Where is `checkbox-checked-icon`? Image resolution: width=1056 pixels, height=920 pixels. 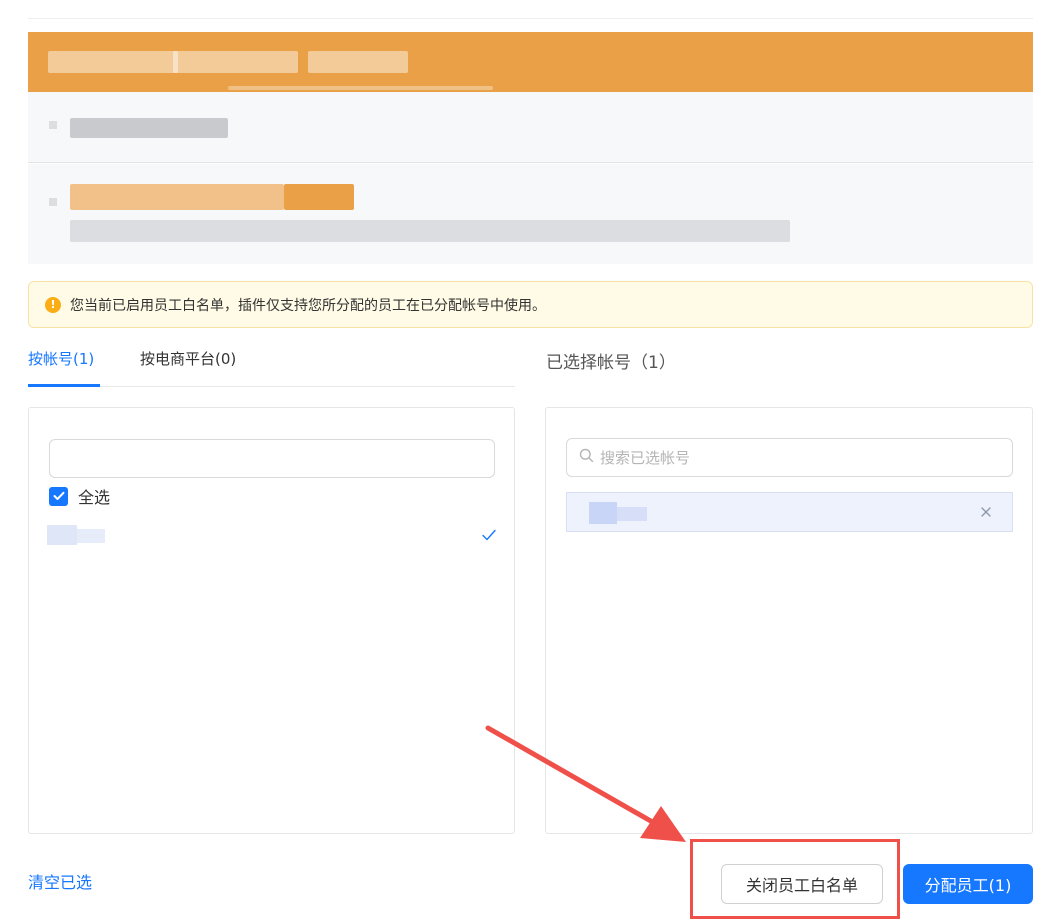 checkbox-checked-icon is located at coordinates (58, 496).